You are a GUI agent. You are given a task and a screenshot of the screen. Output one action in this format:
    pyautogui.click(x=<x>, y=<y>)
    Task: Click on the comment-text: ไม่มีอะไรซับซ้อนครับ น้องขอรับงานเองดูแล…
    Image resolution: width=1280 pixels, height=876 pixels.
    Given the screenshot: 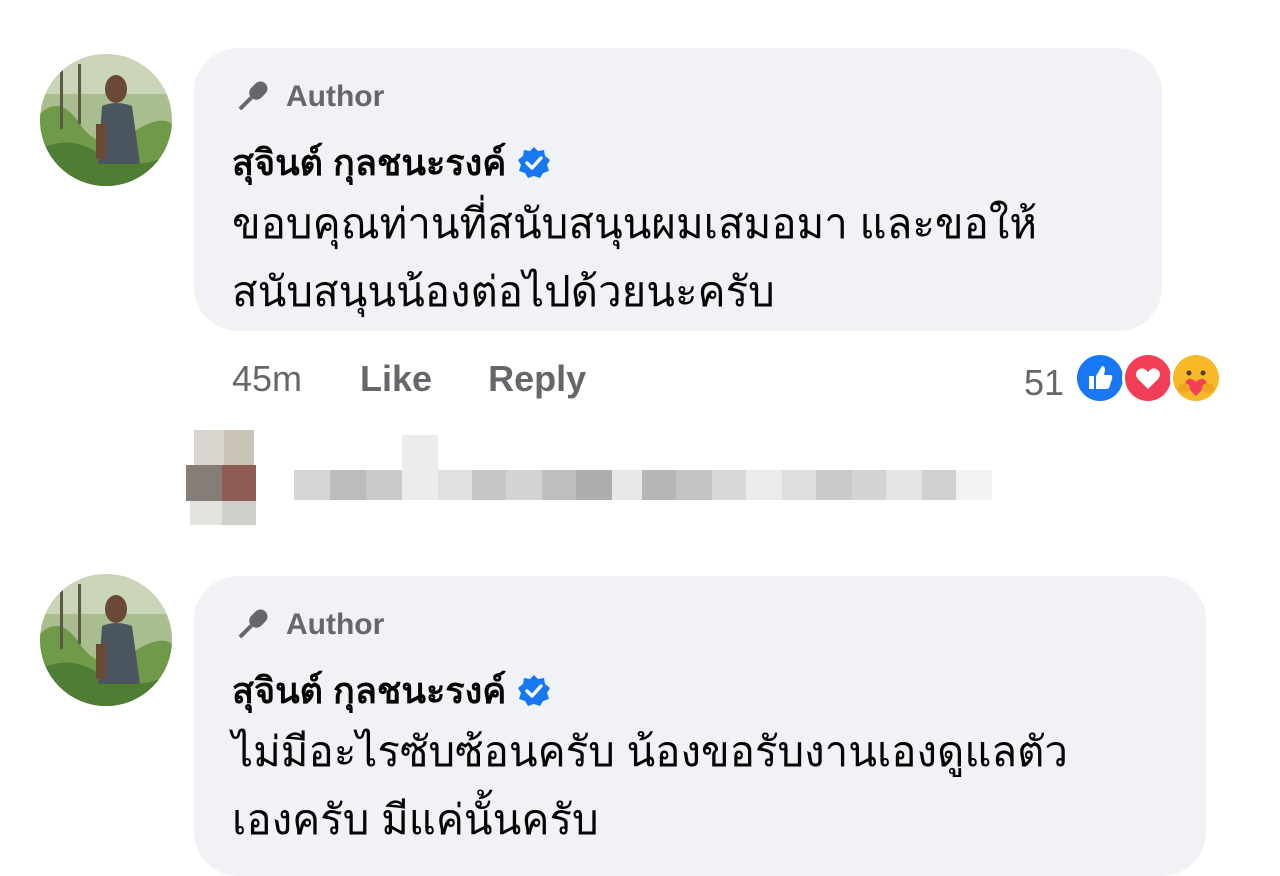 What is the action you would take?
    pyautogui.click(x=650, y=786)
    